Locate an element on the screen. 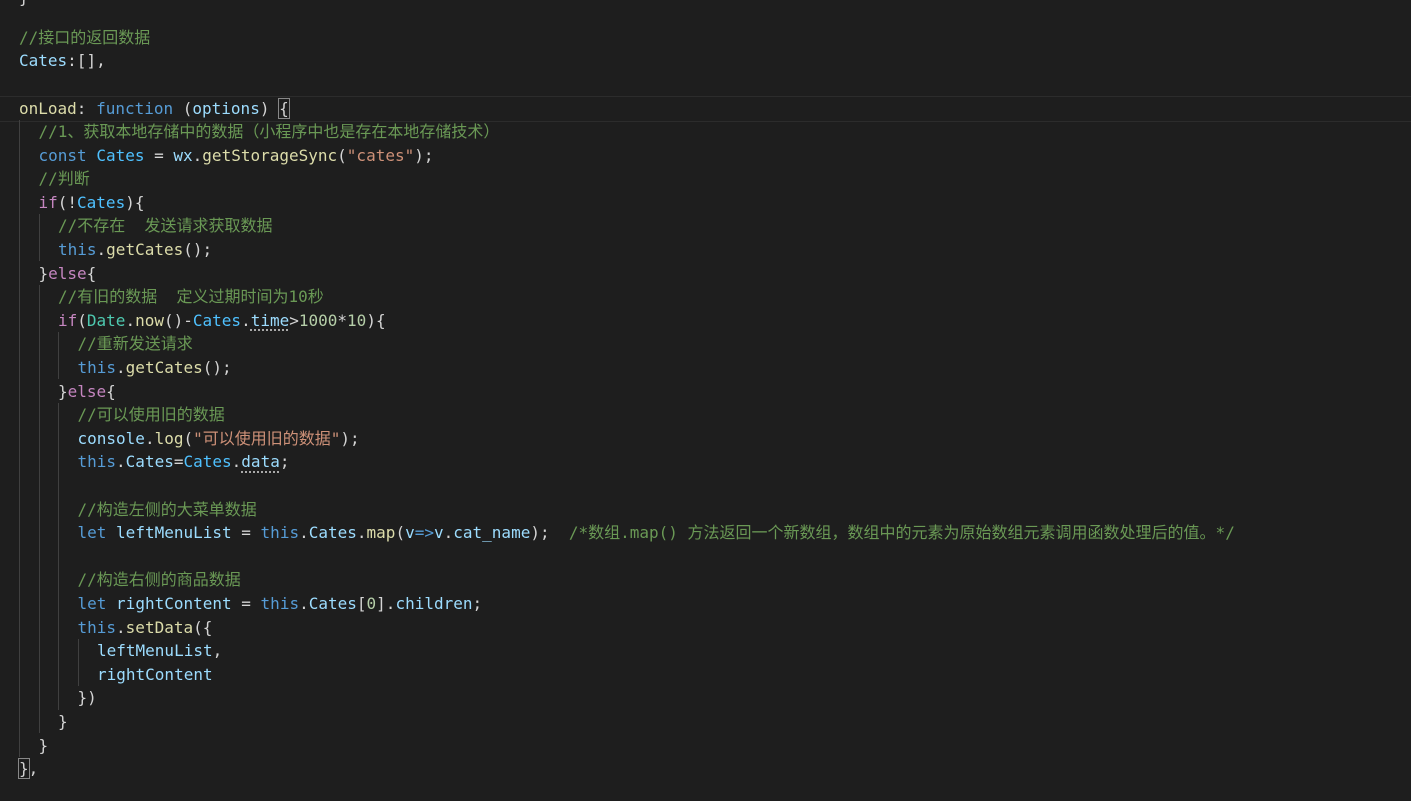 Image resolution: width=1411 pixels, height=801 pixels. code-token: rightContent is located at coordinates (155, 674).